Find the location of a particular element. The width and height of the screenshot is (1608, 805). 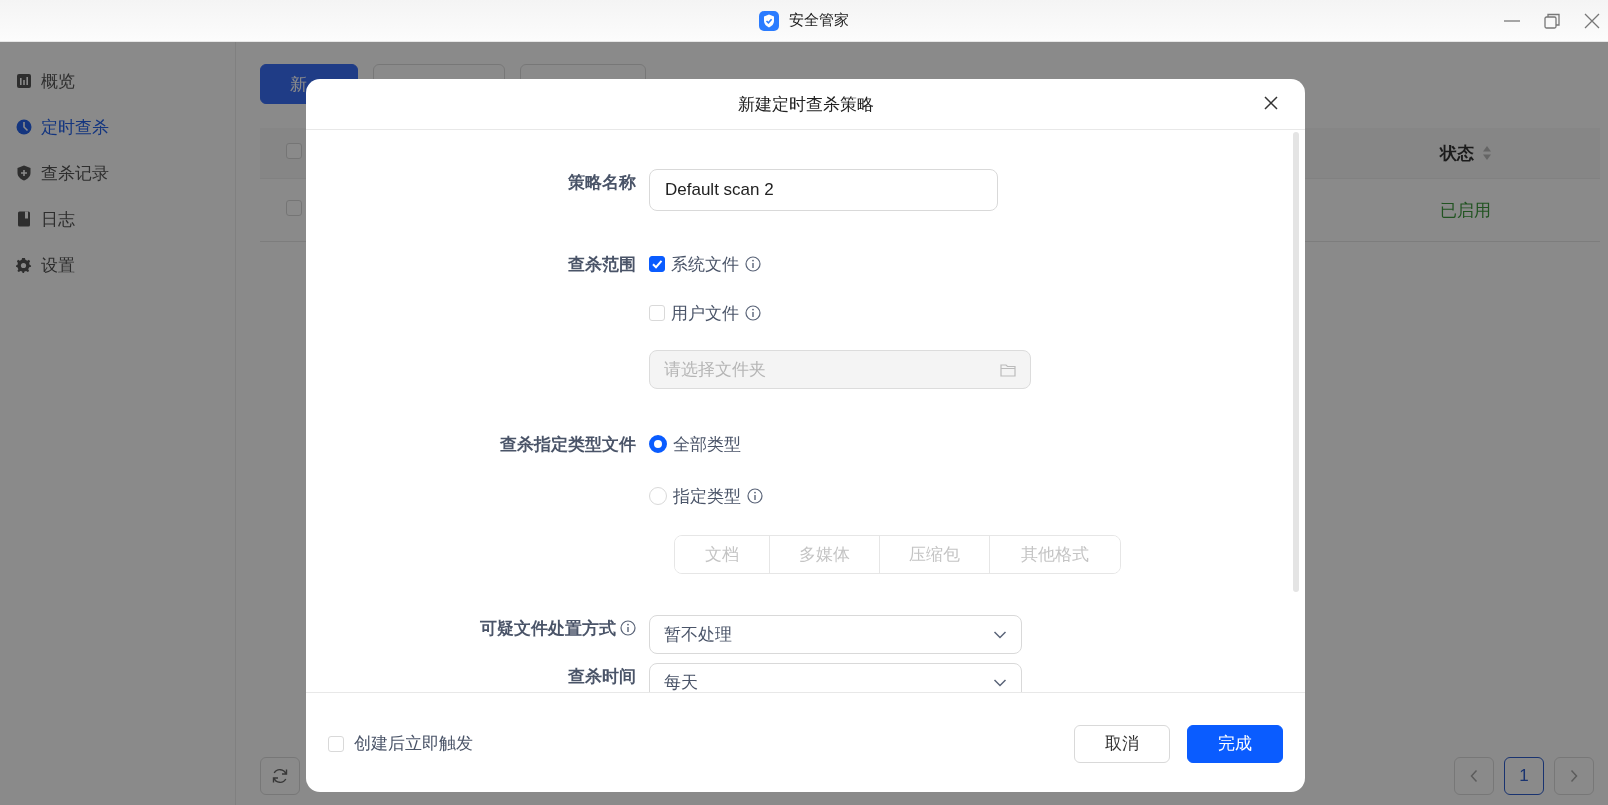

table-cell-text: 已启用 is located at coordinates (1465, 210).